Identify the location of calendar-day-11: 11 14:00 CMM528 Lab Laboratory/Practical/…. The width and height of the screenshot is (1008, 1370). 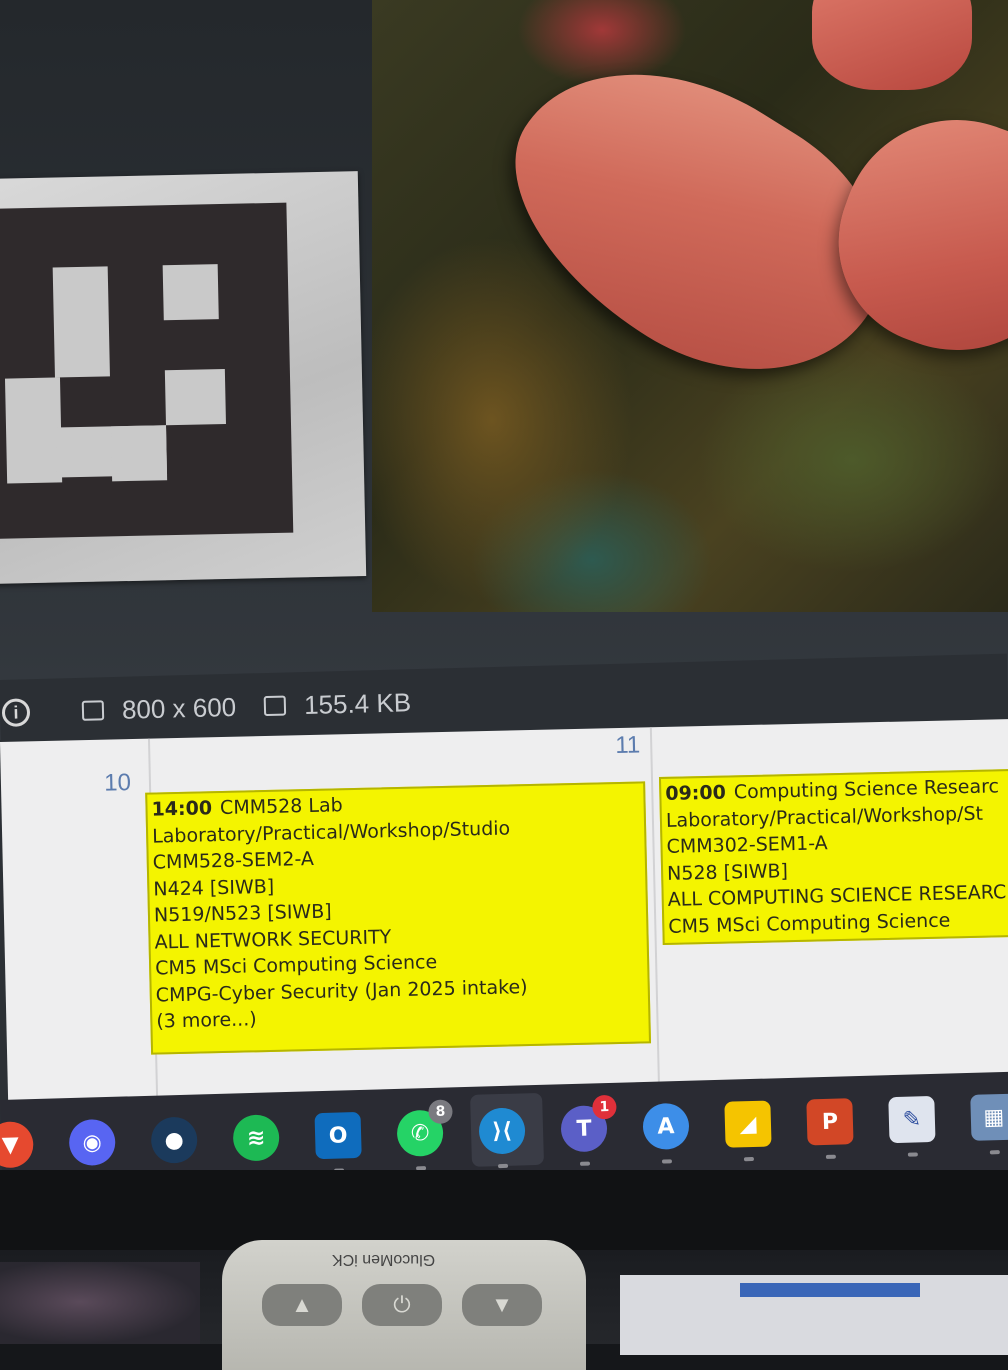
(403, 923).